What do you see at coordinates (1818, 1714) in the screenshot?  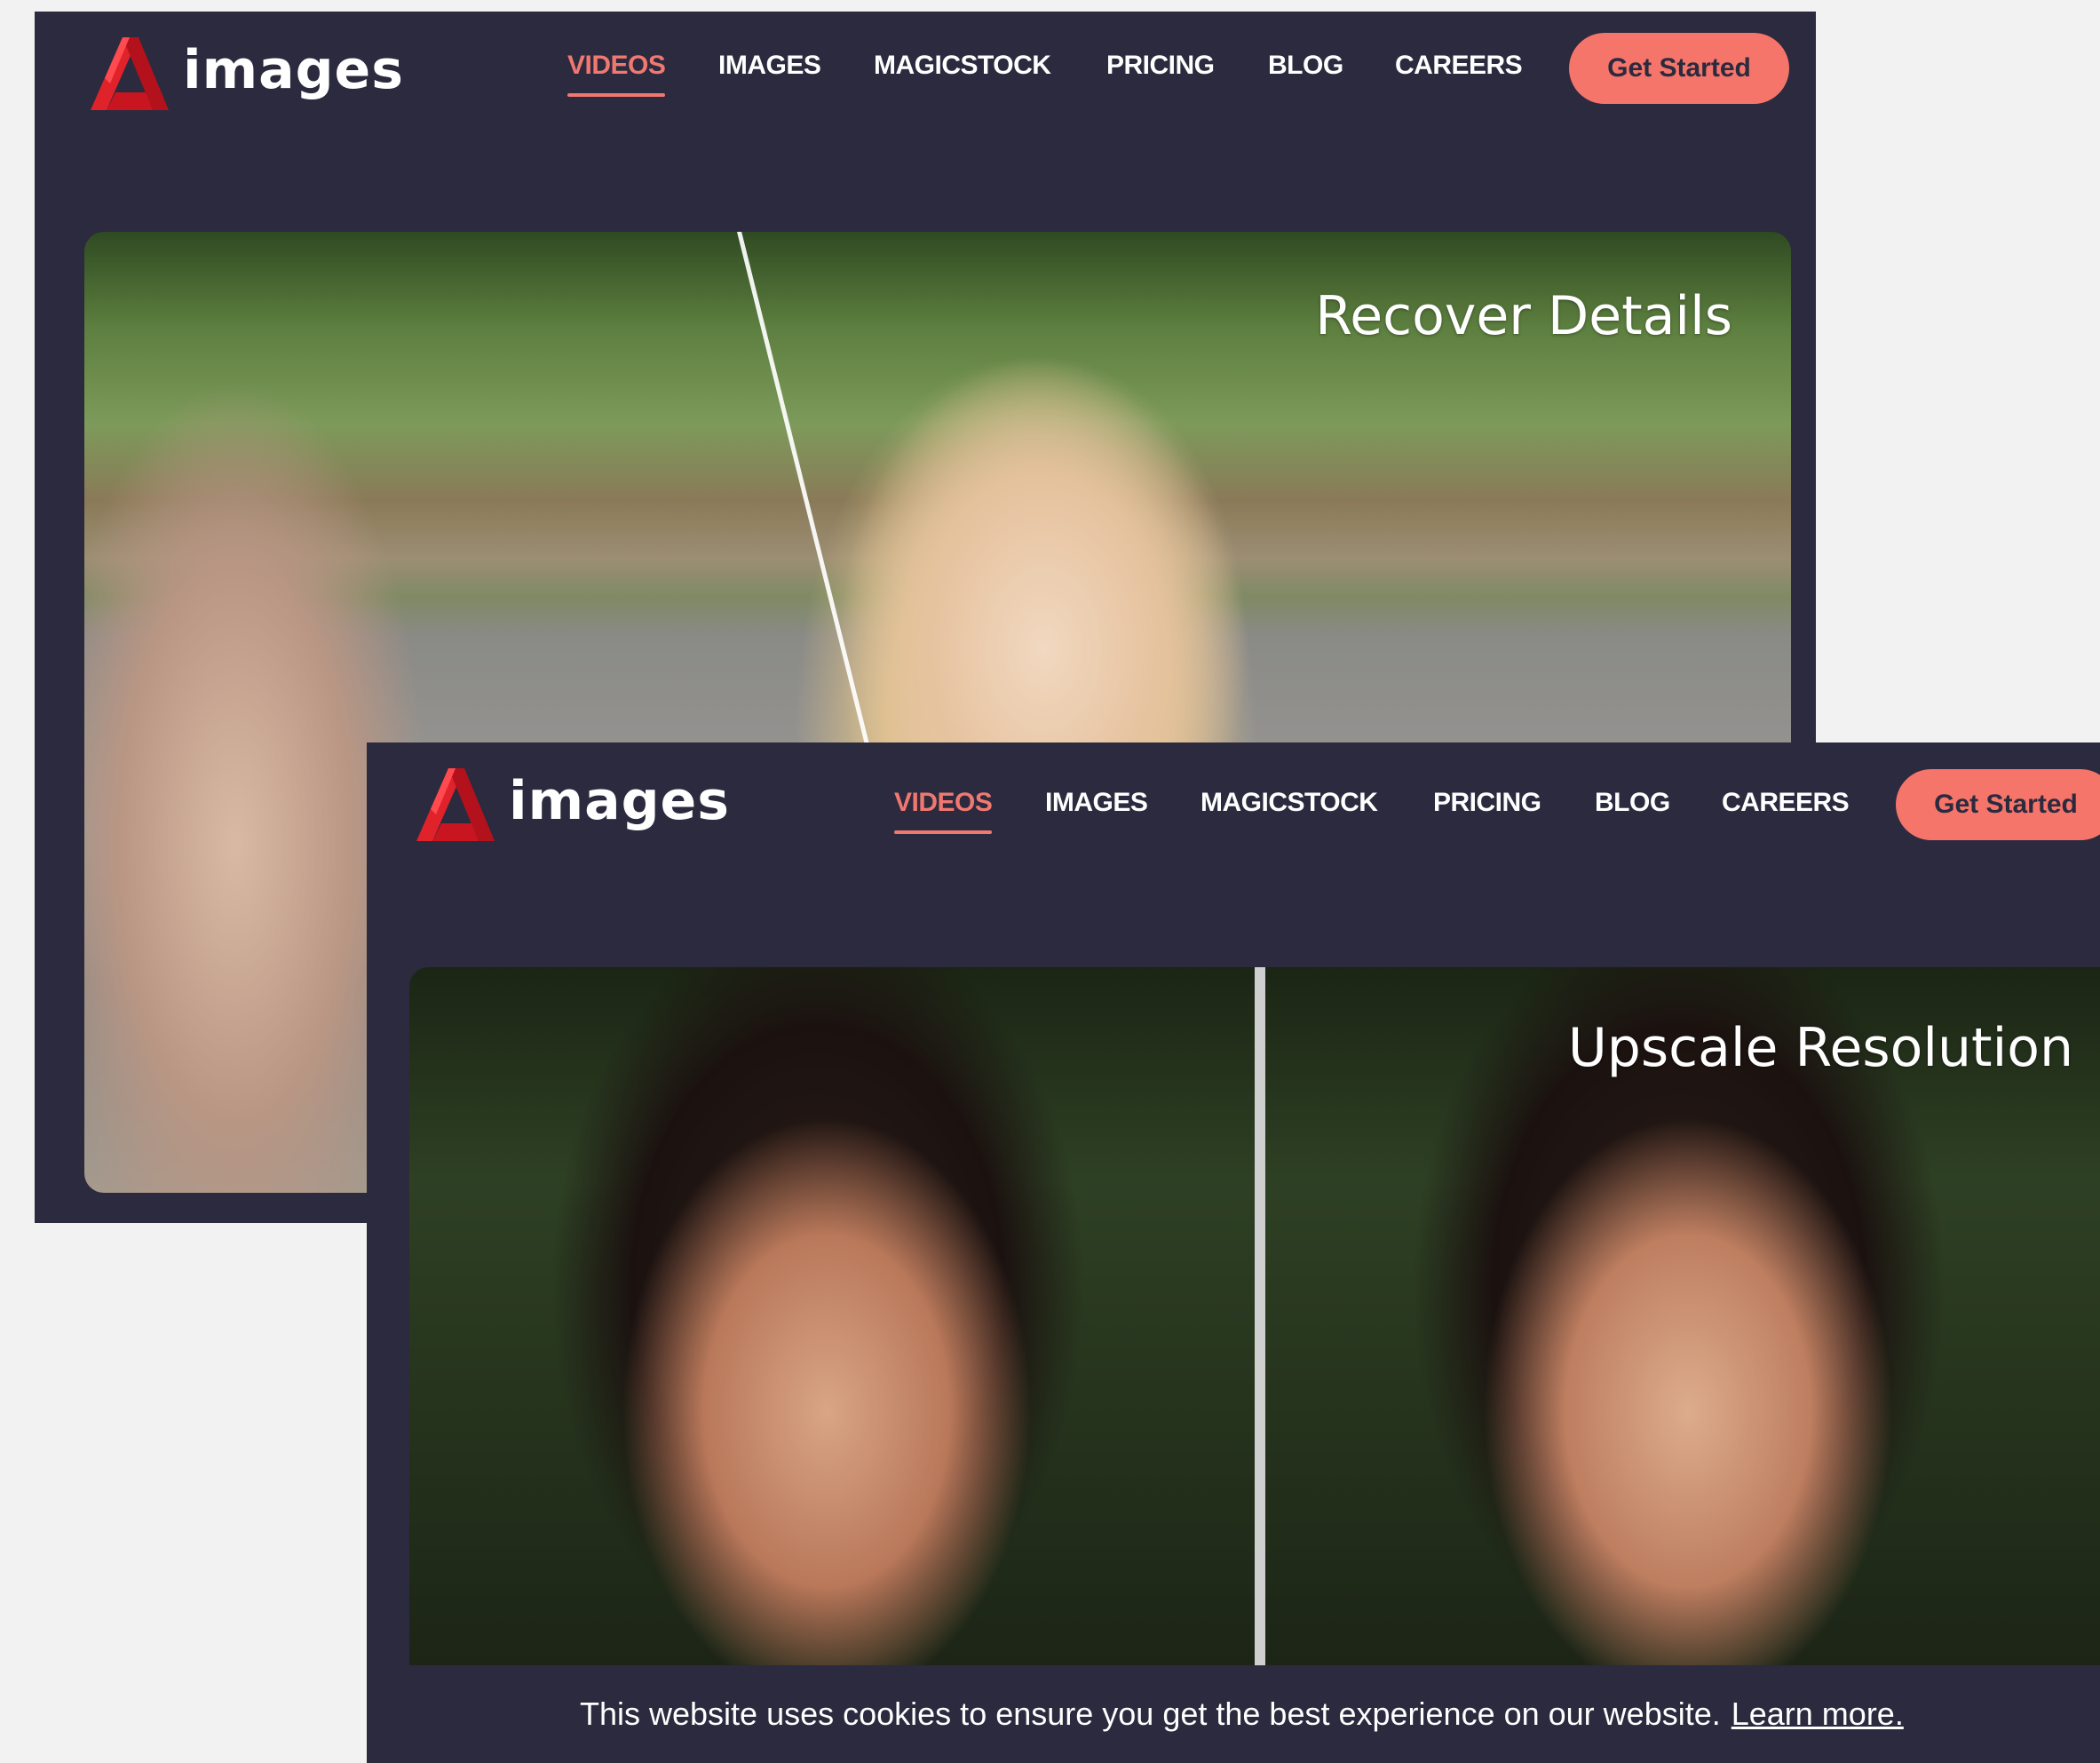 I see `learn-more-link: Learn more.` at bounding box center [1818, 1714].